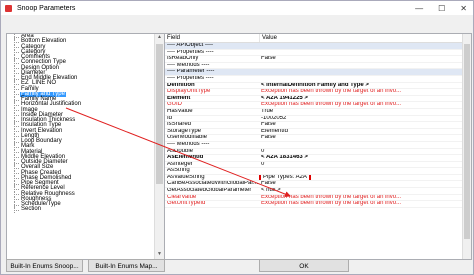  I want to click on field-cell: AsInteger, so click(180, 164).